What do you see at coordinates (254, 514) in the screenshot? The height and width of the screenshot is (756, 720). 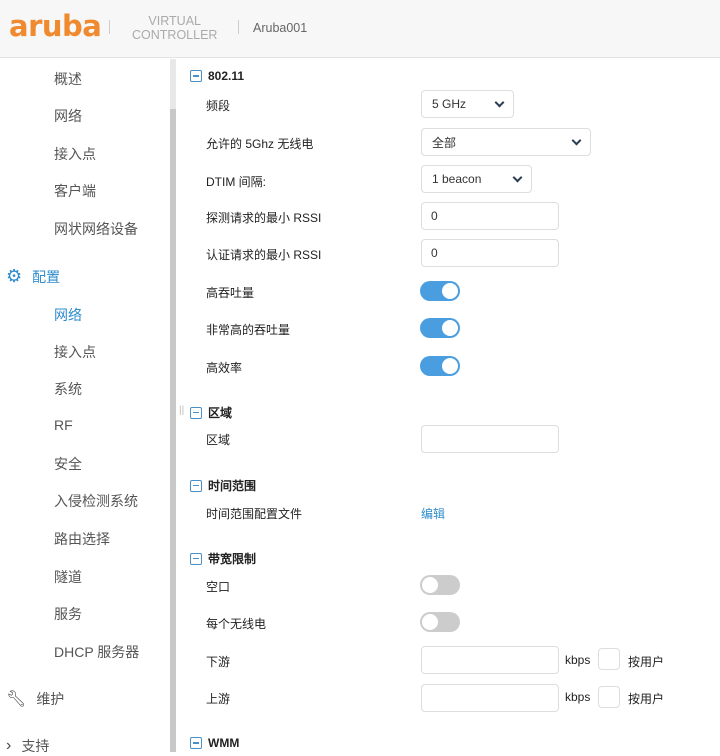 I see `time-profile-label: 时间范围配置文件` at bounding box center [254, 514].